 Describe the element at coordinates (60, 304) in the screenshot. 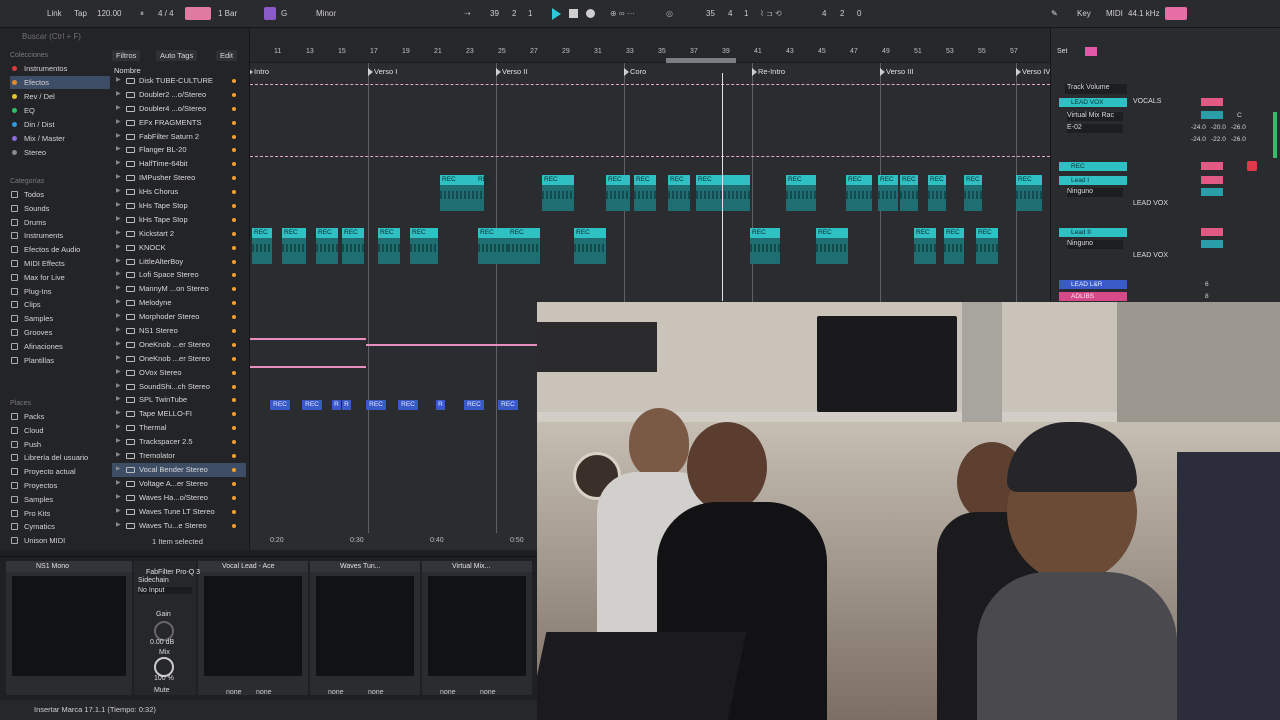

I see `category-item: Clips` at that location.